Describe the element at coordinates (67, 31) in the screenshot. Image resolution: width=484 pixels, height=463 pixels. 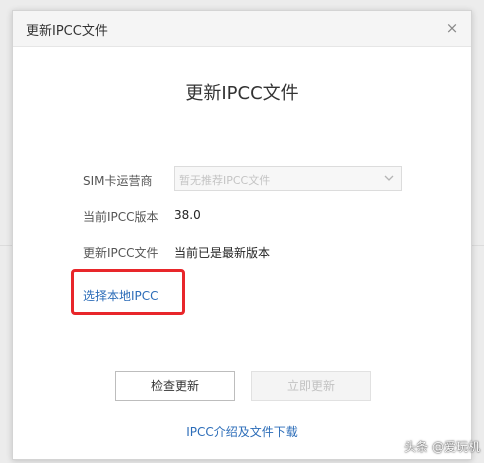
I see `dialog-title: 更新IPCC文件` at that location.